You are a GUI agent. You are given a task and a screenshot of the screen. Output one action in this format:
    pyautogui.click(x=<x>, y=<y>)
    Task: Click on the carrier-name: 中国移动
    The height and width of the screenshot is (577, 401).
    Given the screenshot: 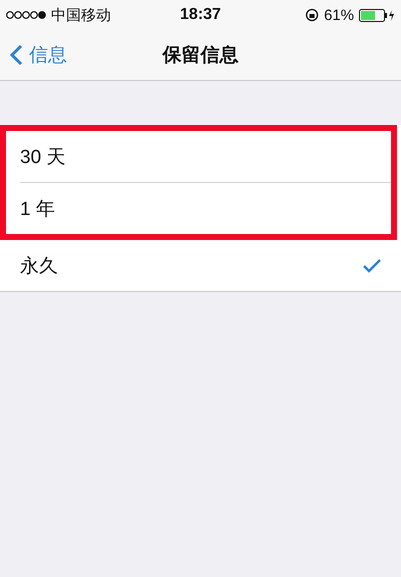 What is the action you would take?
    pyautogui.click(x=81, y=15)
    